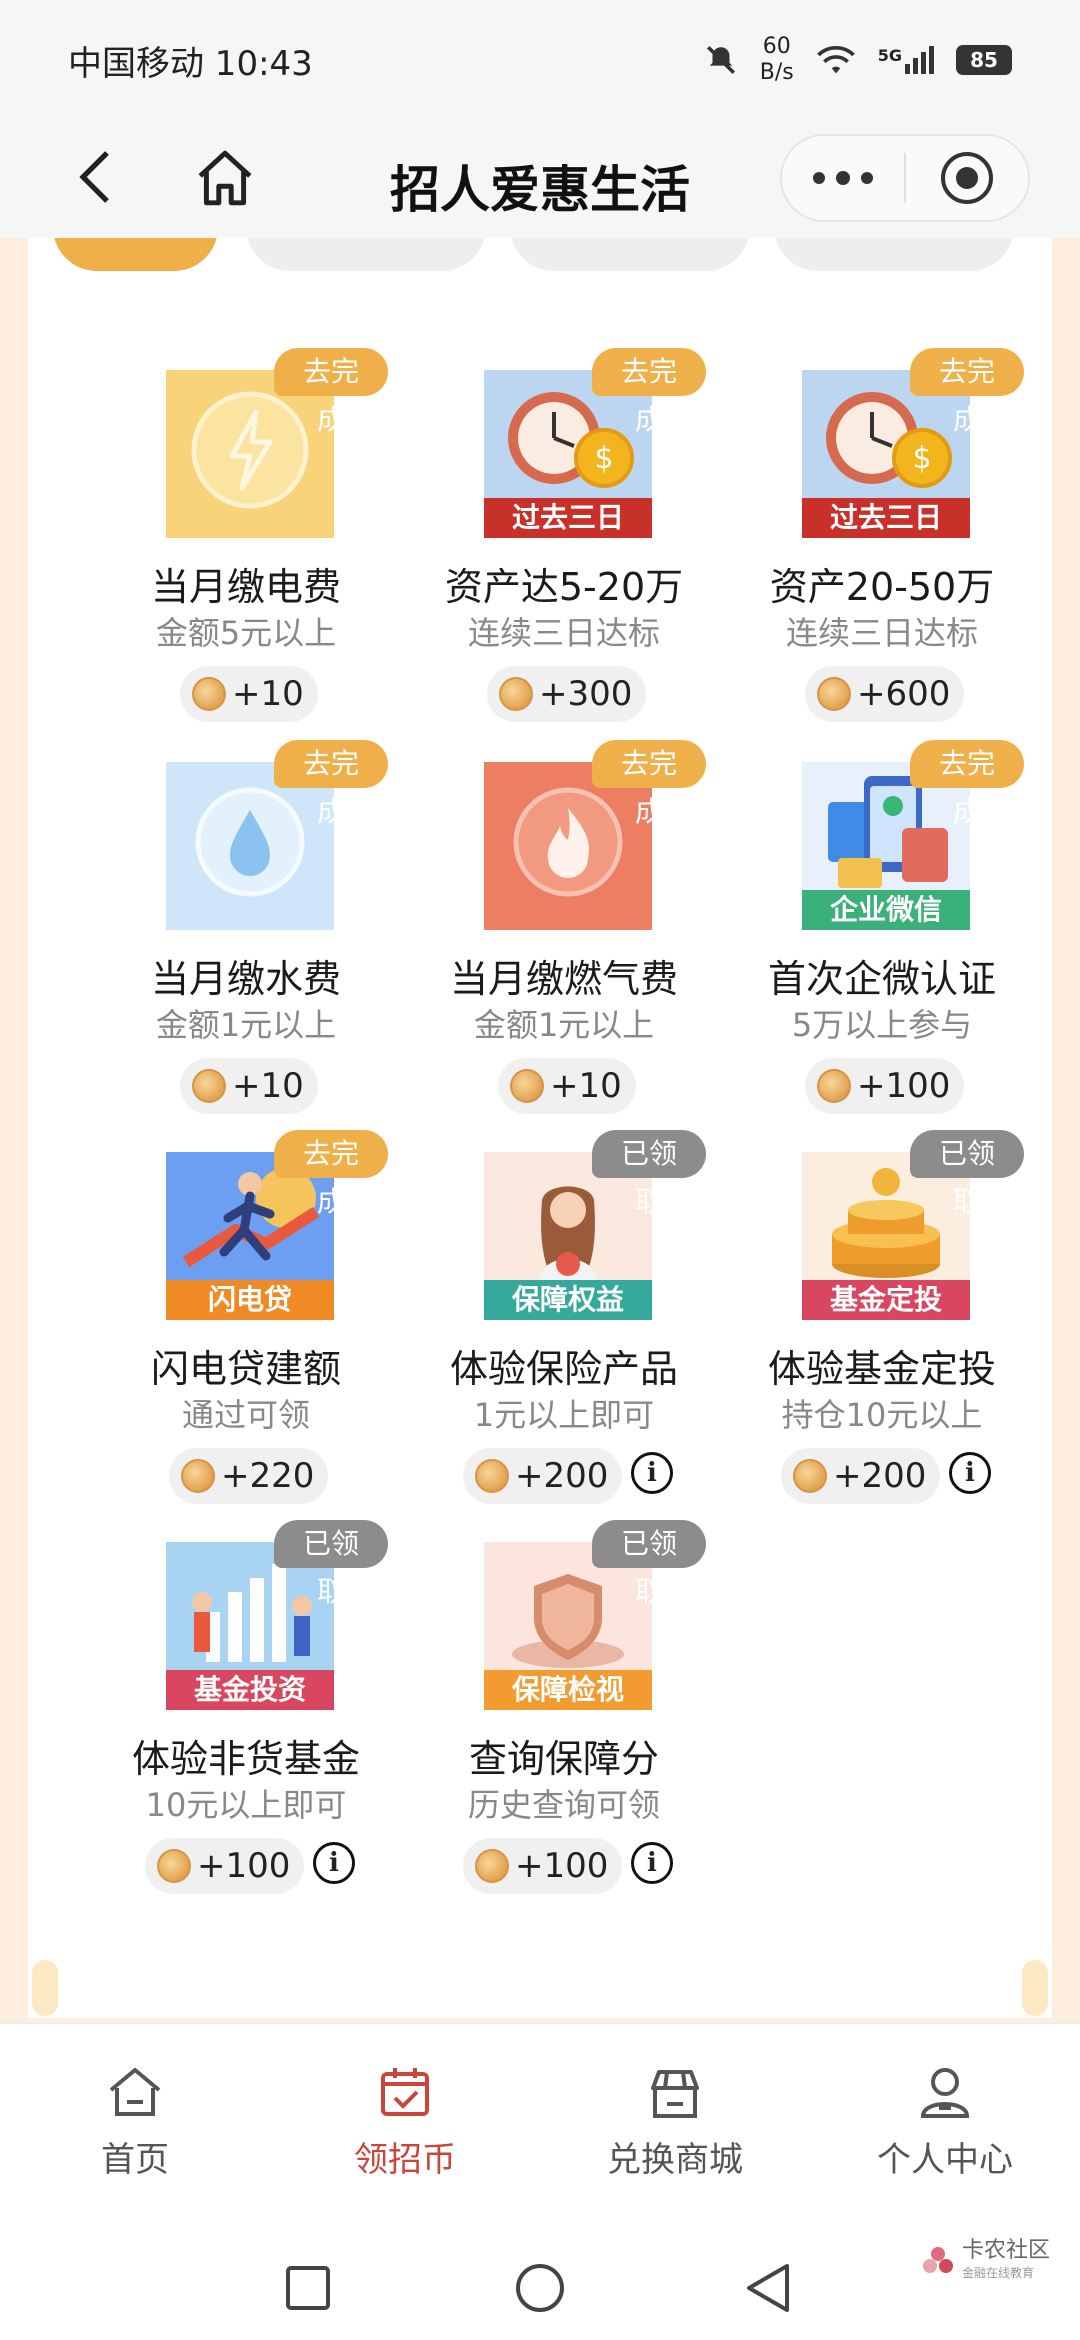 This screenshot has width=1080, height=2340. What do you see at coordinates (244, 1866) in the screenshot?
I see `reward-amount: +100` at bounding box center [244, 1866].